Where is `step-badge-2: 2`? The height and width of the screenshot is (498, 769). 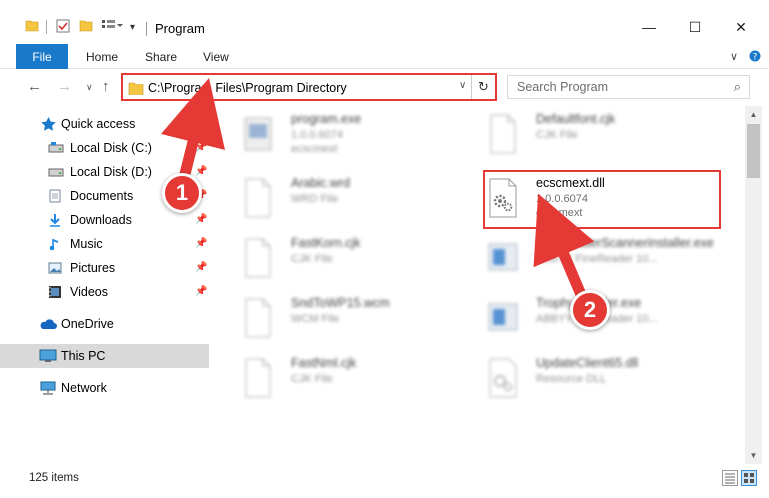
step-badge-2: 2 is located at coordinates (590, 310).